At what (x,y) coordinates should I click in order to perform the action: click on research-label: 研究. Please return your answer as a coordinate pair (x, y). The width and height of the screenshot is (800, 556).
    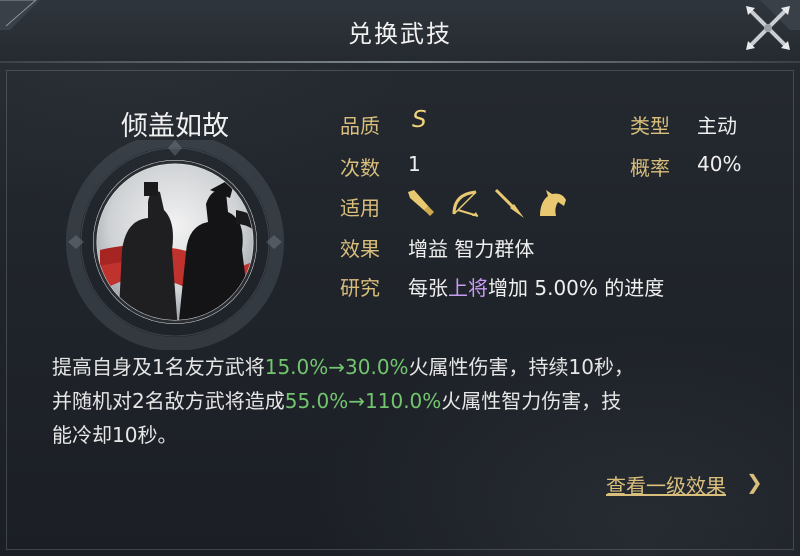
    Looking at the image, I should click on (360, 288).